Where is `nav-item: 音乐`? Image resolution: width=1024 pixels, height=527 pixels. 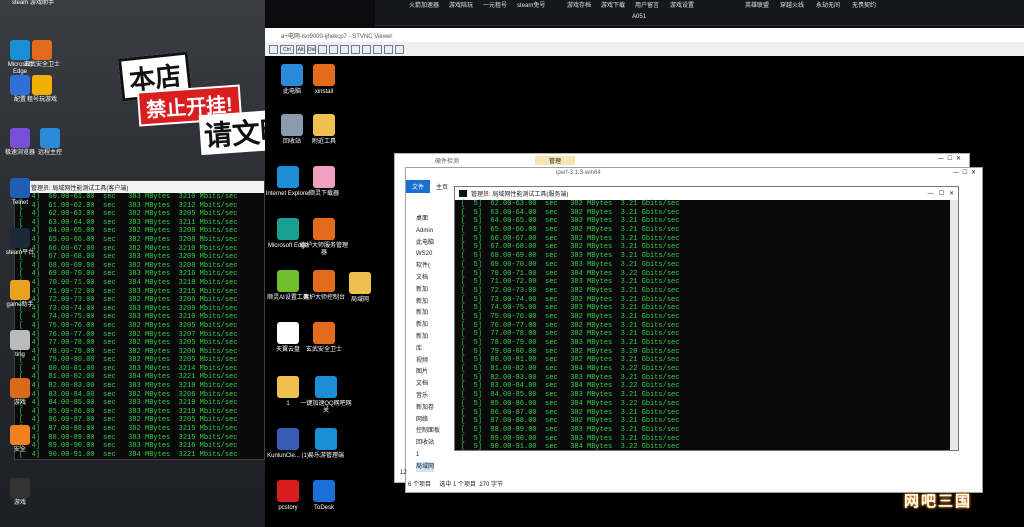
nav-item: 音乐 is located at coordinates (422, 396).